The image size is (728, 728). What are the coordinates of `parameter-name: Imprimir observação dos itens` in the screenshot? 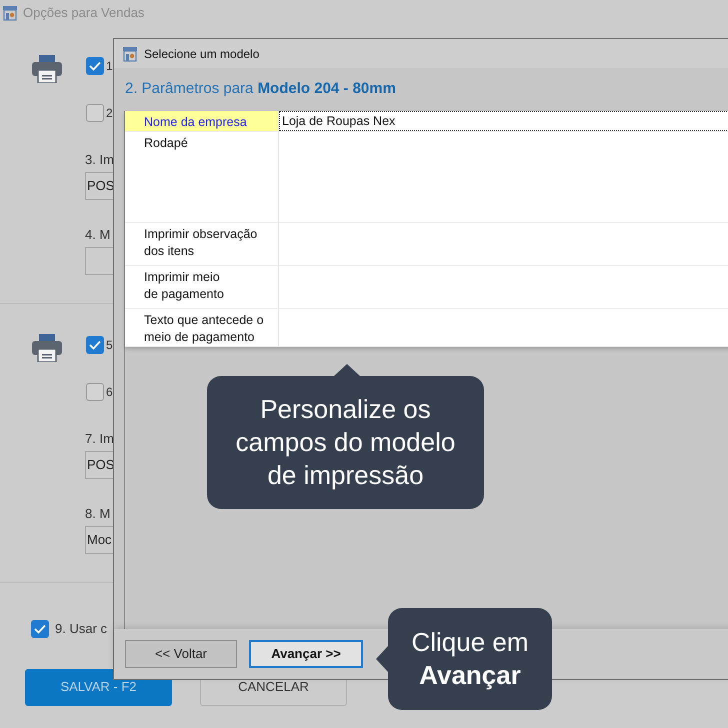 It's located at (202, 244).